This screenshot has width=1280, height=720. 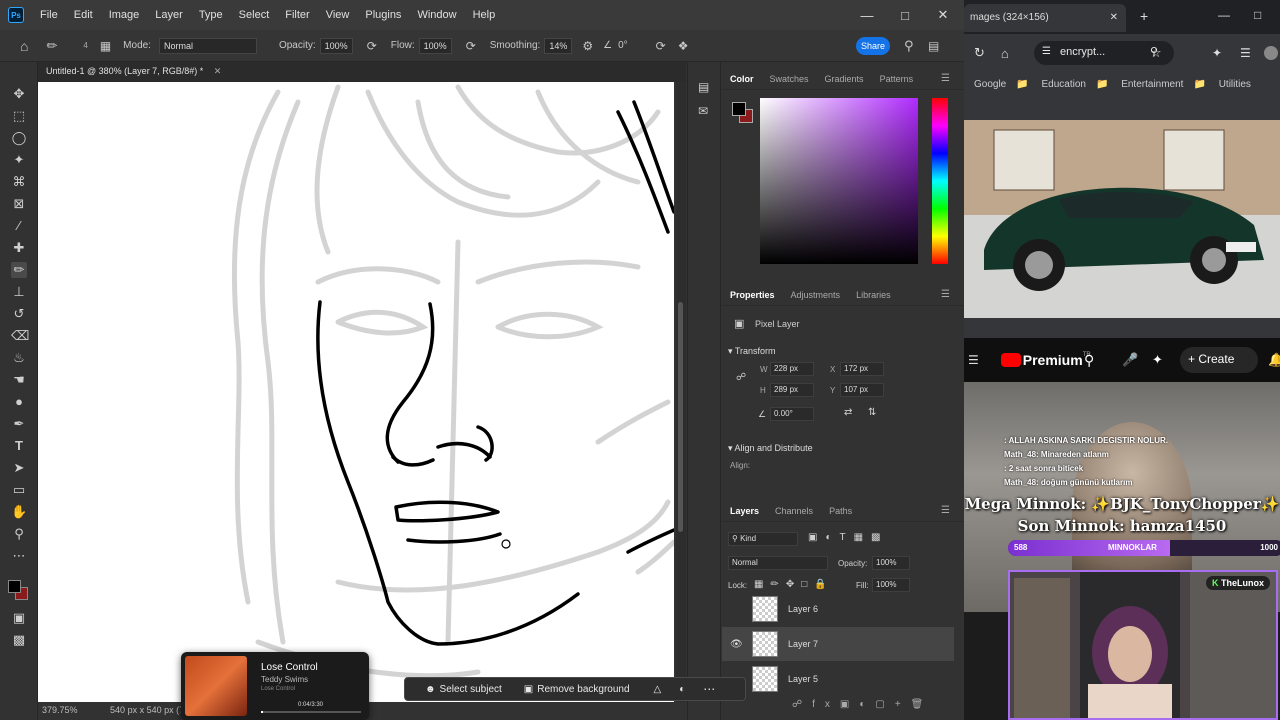 I want to click on more-options-icon: ⋯, so click(x=709, y=689).